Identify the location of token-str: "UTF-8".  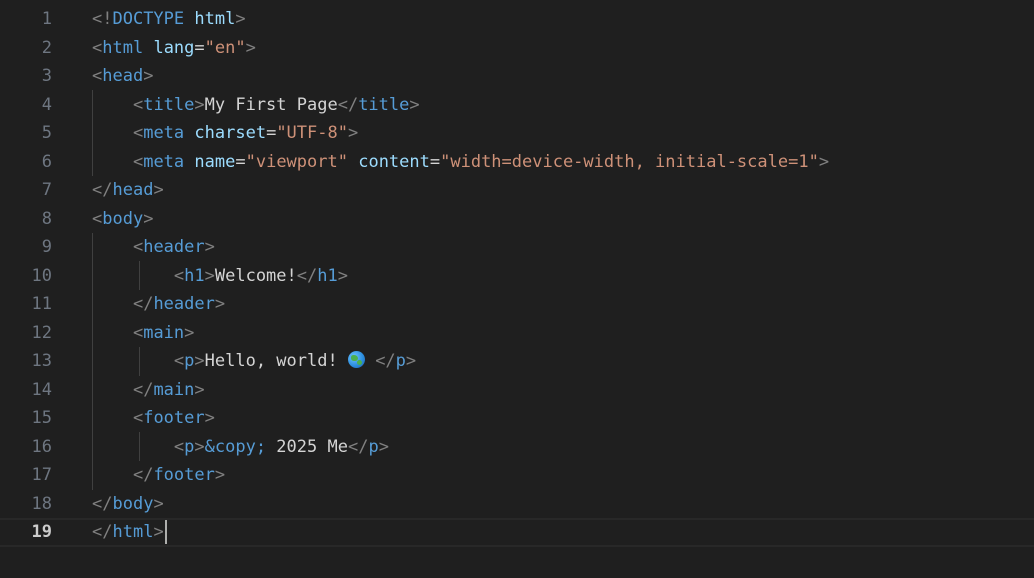
(312, 133).